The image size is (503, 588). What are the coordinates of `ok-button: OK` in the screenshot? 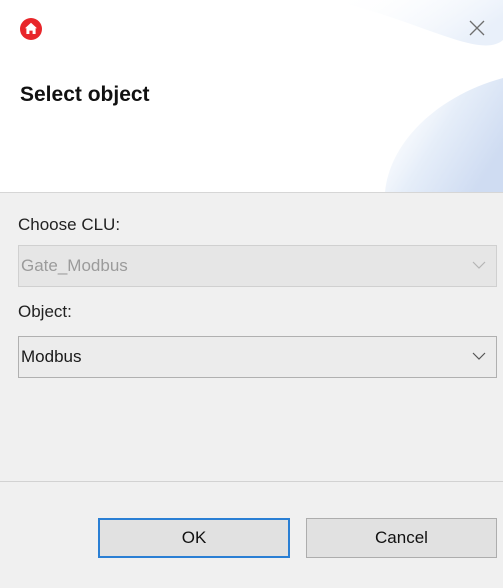 It's located at (194, 538).